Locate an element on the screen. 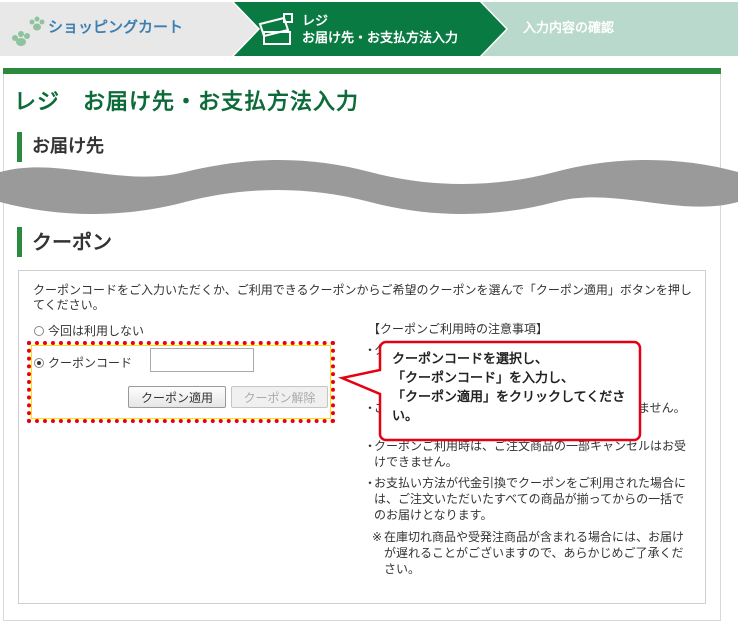 The width and height of the screenshot is (738, 621). section-heading-coupon: クーポン is located at coordinates (64, 242).